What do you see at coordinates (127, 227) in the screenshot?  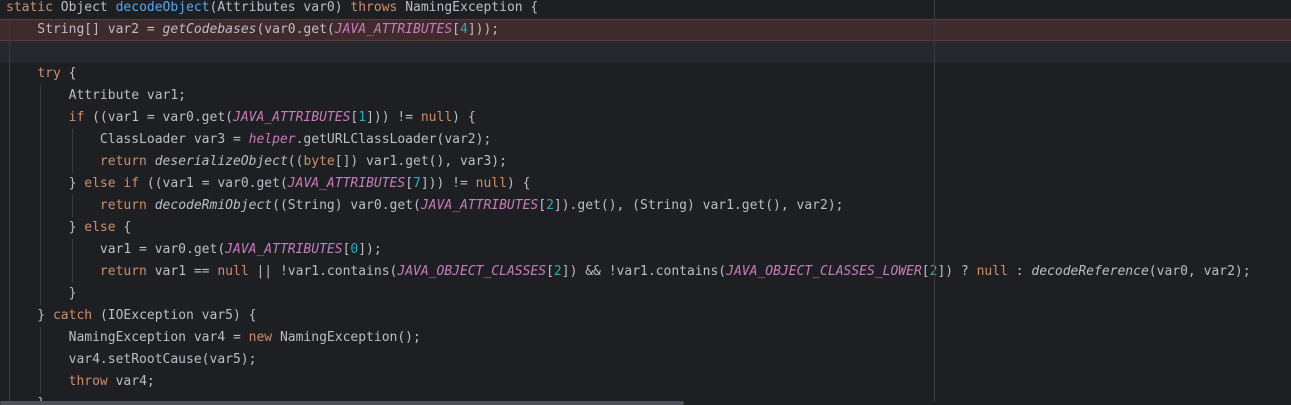 I see `code-token: {` at bounding box center [127, 227].